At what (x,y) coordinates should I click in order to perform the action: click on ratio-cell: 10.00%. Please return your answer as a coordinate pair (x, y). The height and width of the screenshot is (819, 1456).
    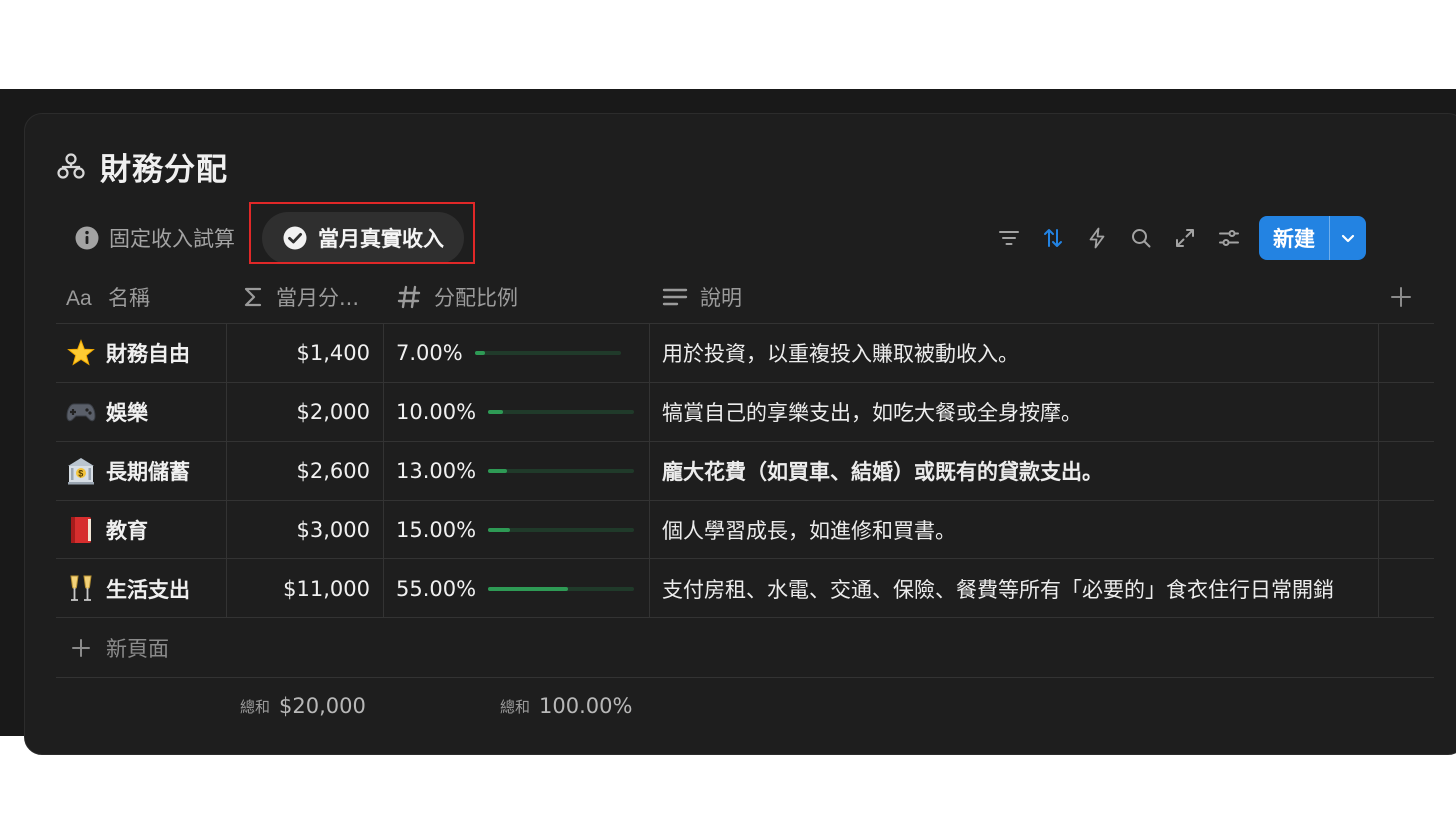
    Looking at the image, I should click on (515, 412).